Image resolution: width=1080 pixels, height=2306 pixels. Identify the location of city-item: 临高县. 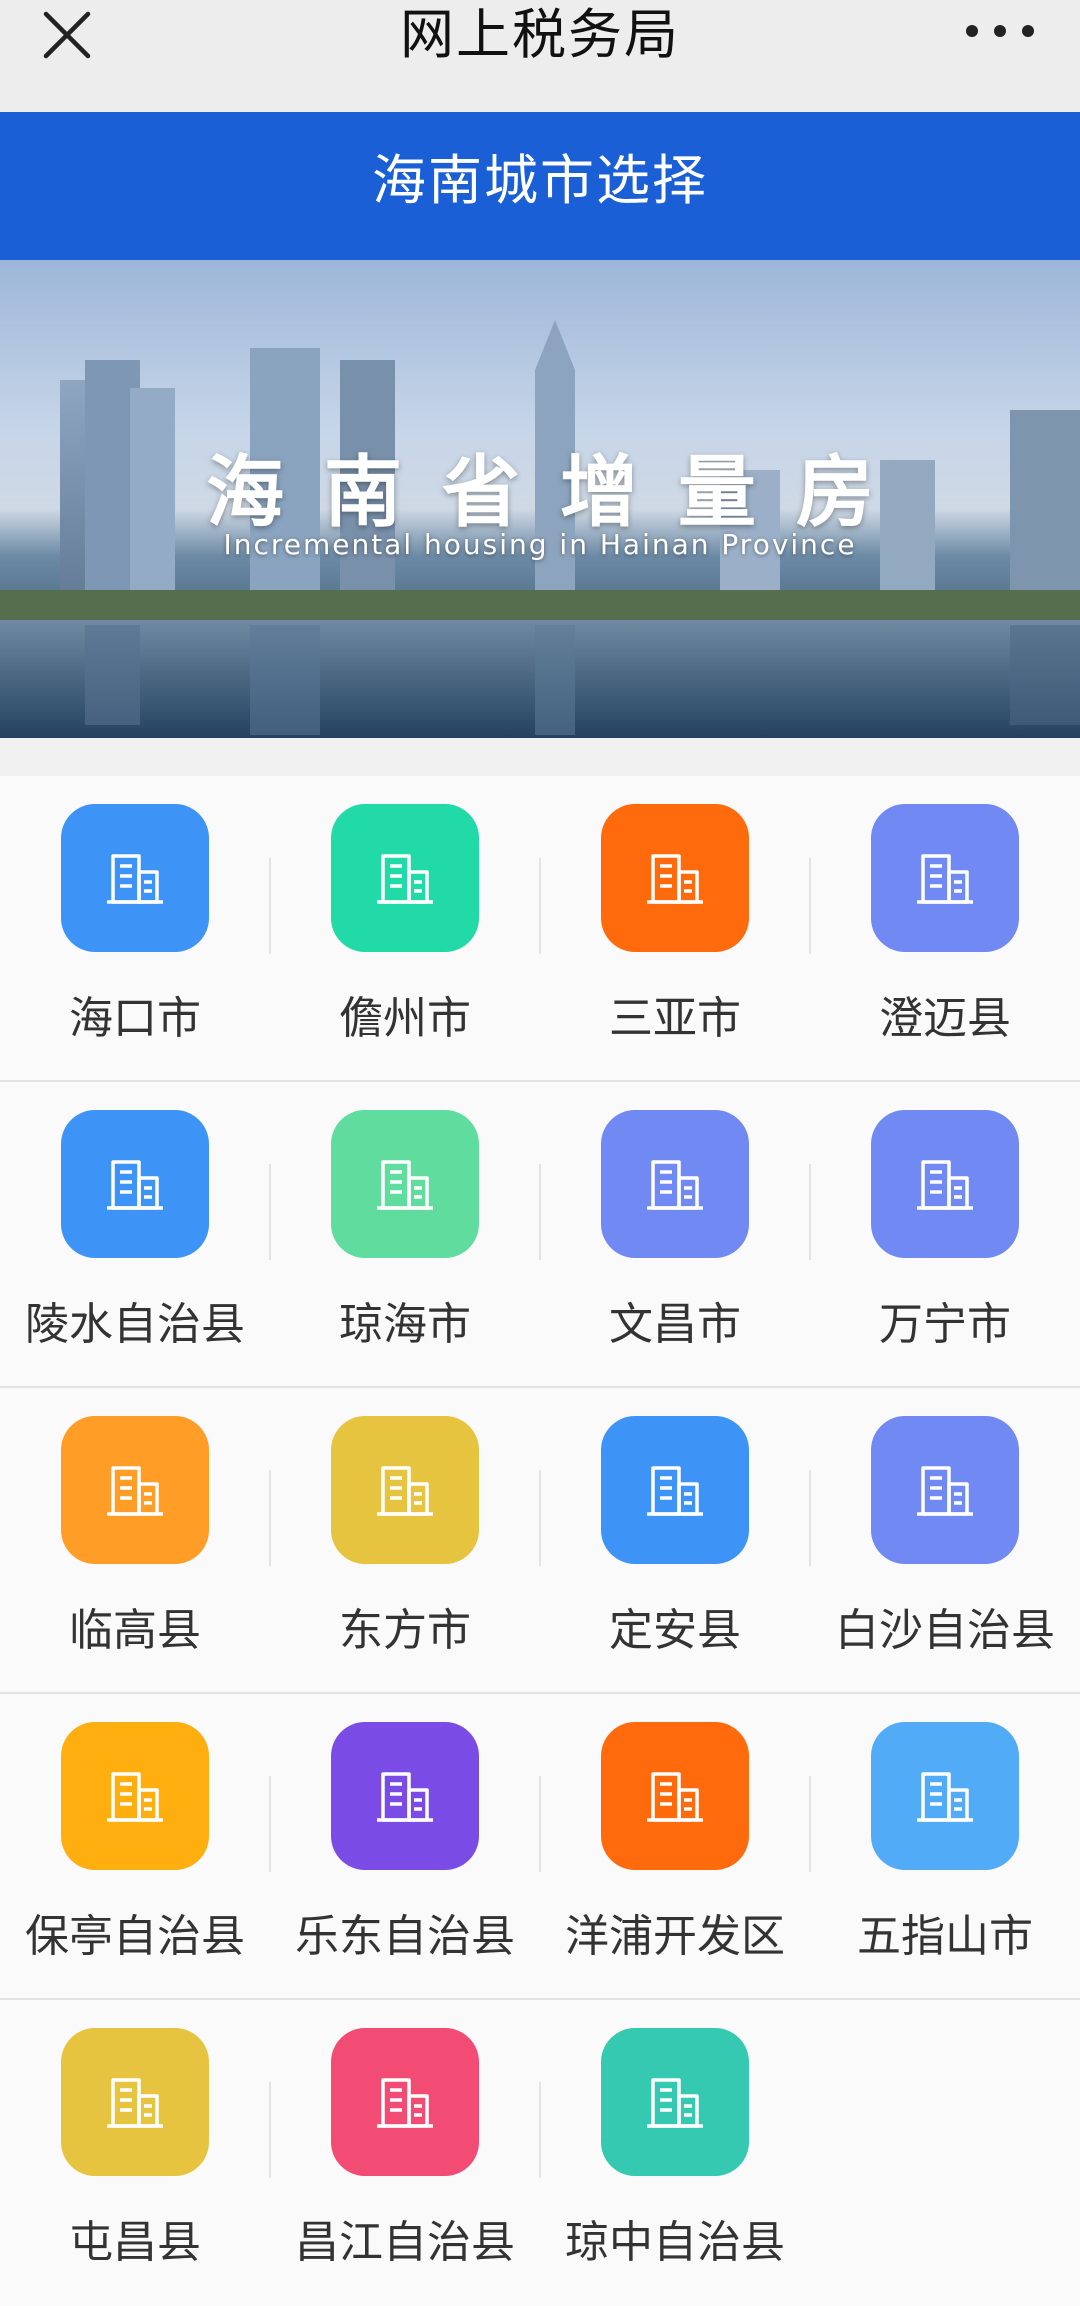
(135, 1540).